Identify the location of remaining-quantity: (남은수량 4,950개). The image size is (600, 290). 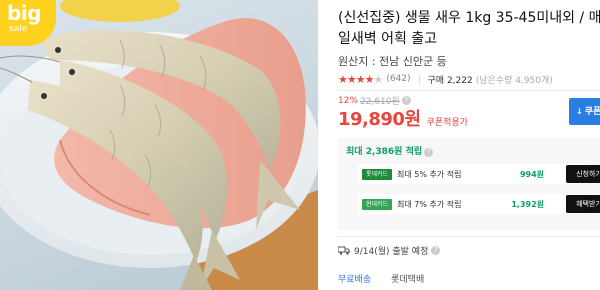
(514, 80).